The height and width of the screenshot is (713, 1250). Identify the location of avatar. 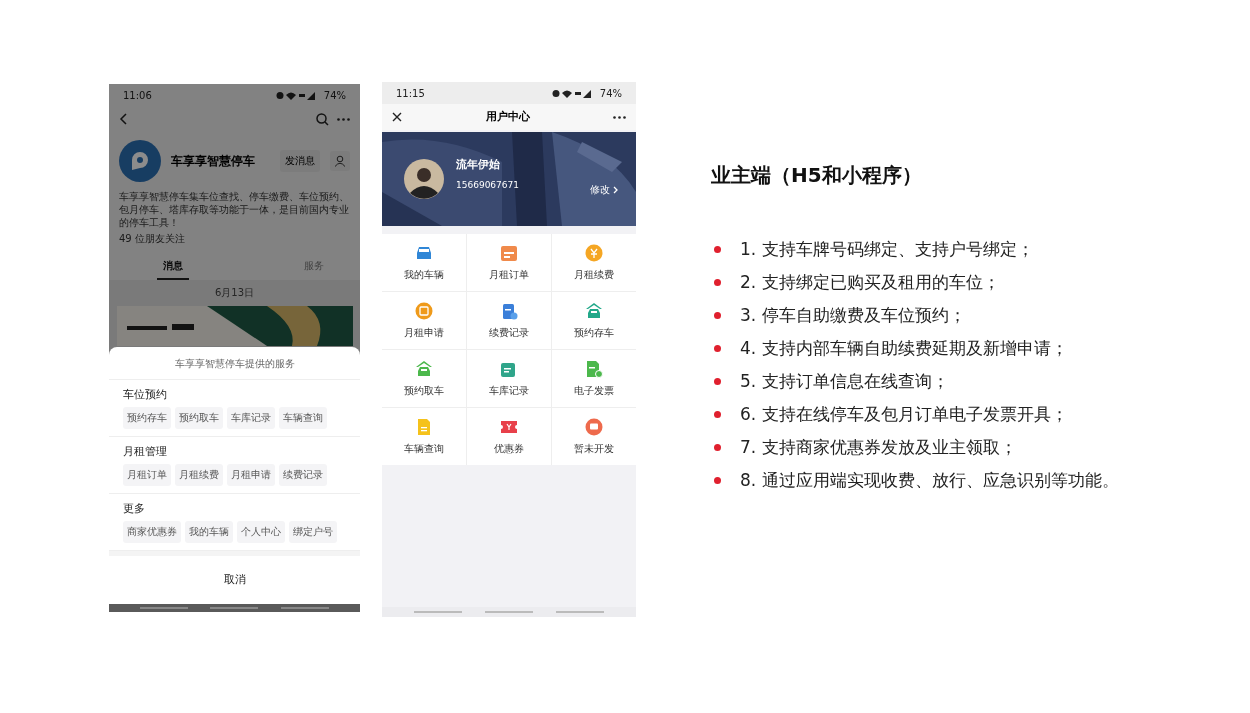
(424, 179).